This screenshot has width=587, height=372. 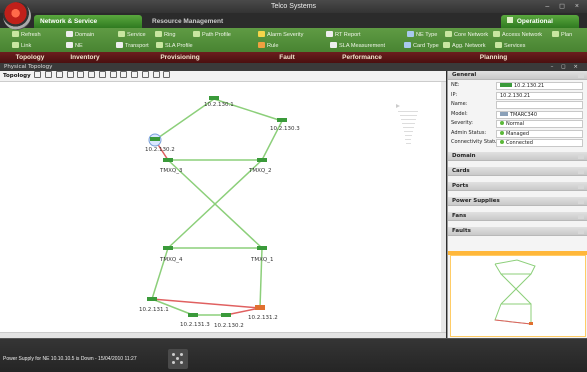 What do you see at coordinates (17, 16) in the screenshot?
I see `app-logo-icon` at bounding box center [17, 16].